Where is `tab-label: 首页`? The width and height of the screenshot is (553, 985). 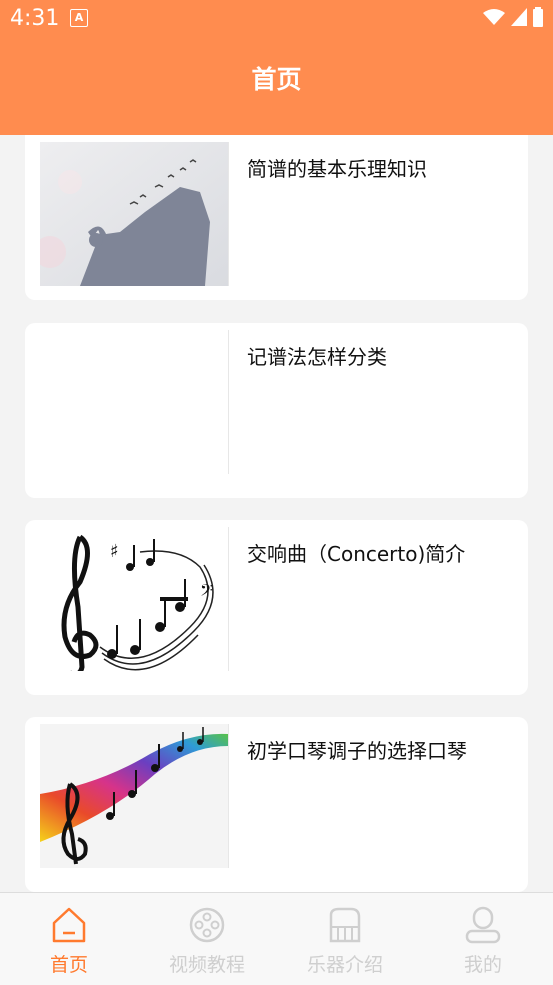
tab-label: 首页 is located at coordinates (68, 965).